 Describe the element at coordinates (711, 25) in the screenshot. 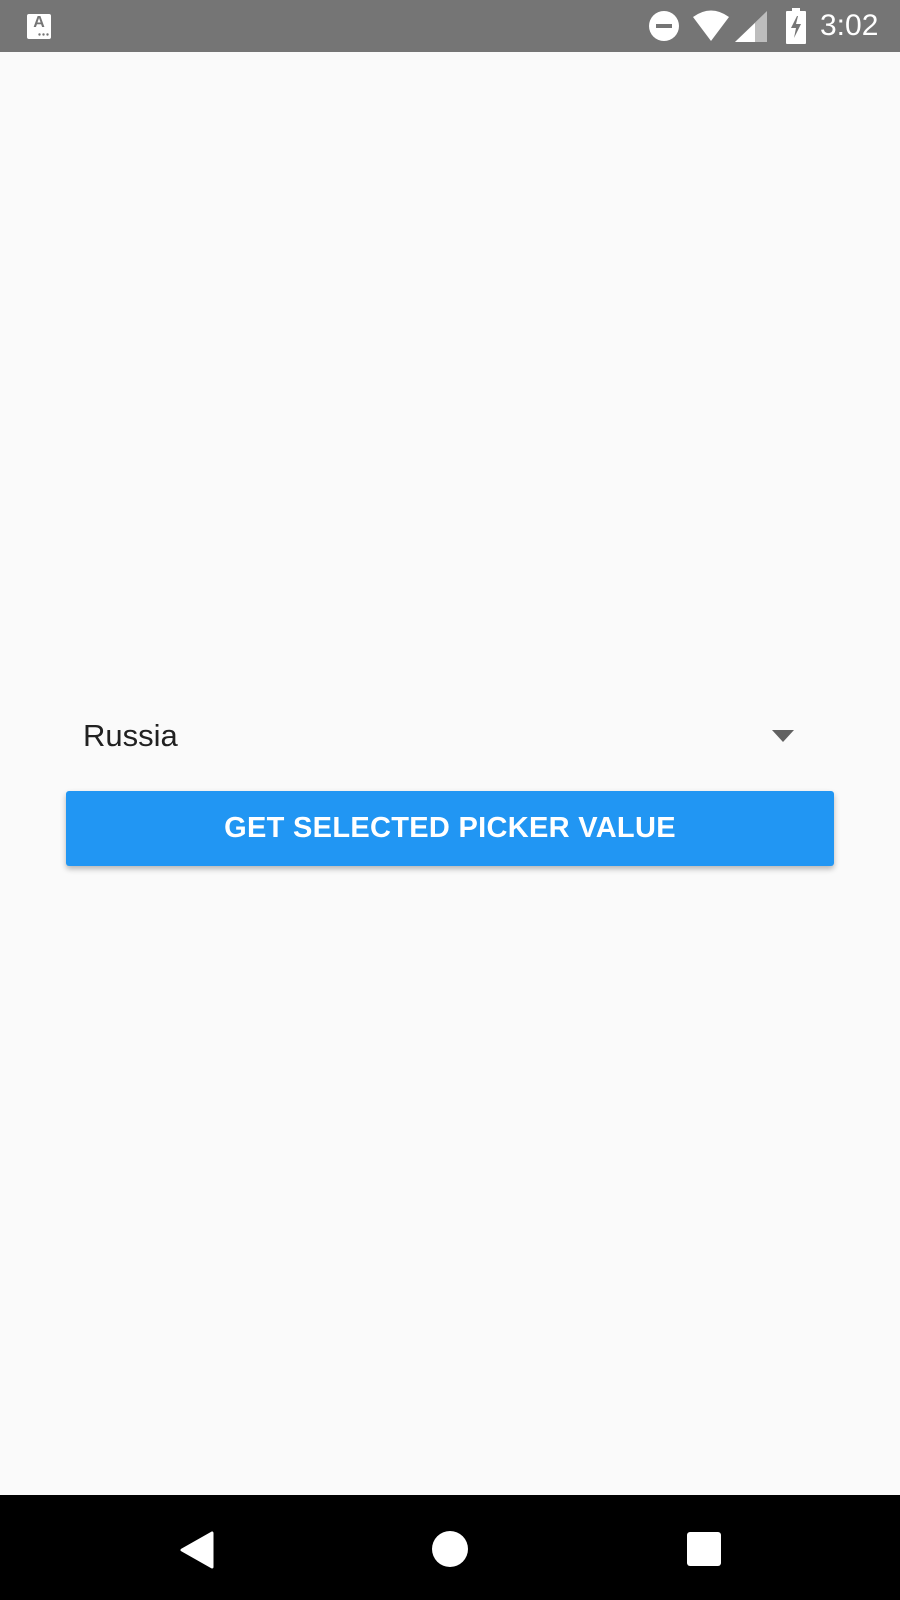

I see `wifi-icon` at that location.